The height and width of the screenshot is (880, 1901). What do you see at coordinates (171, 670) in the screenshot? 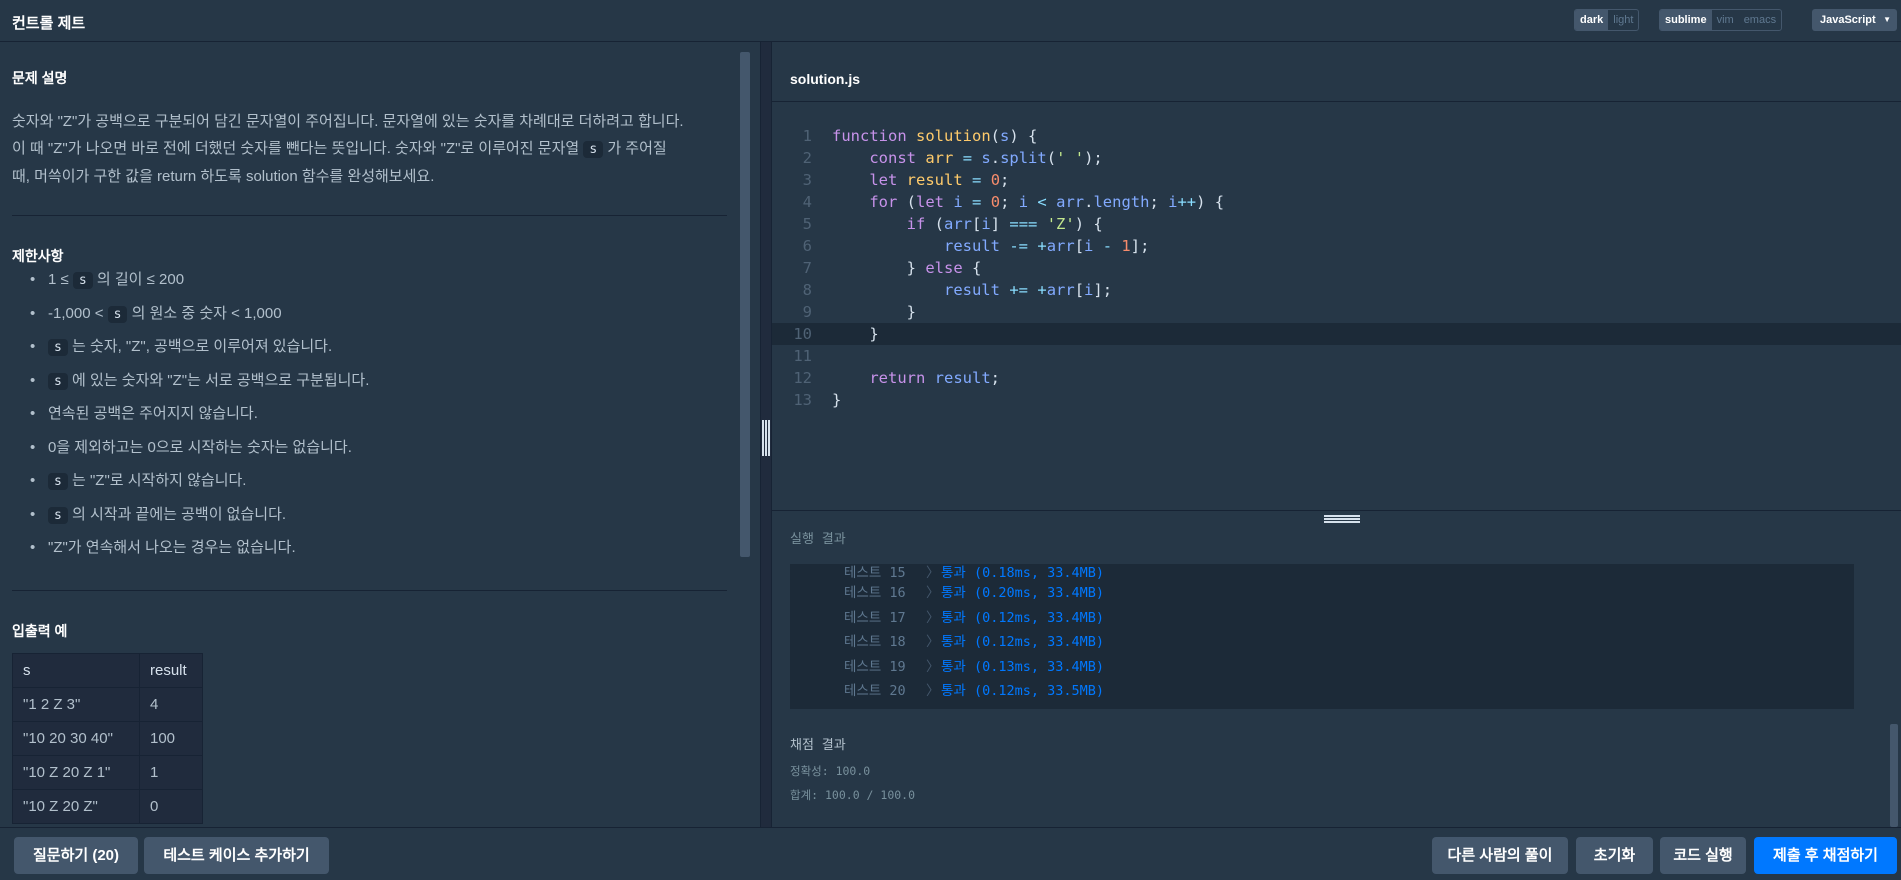
I see `table-header: result` at bounding box center [171, 670].